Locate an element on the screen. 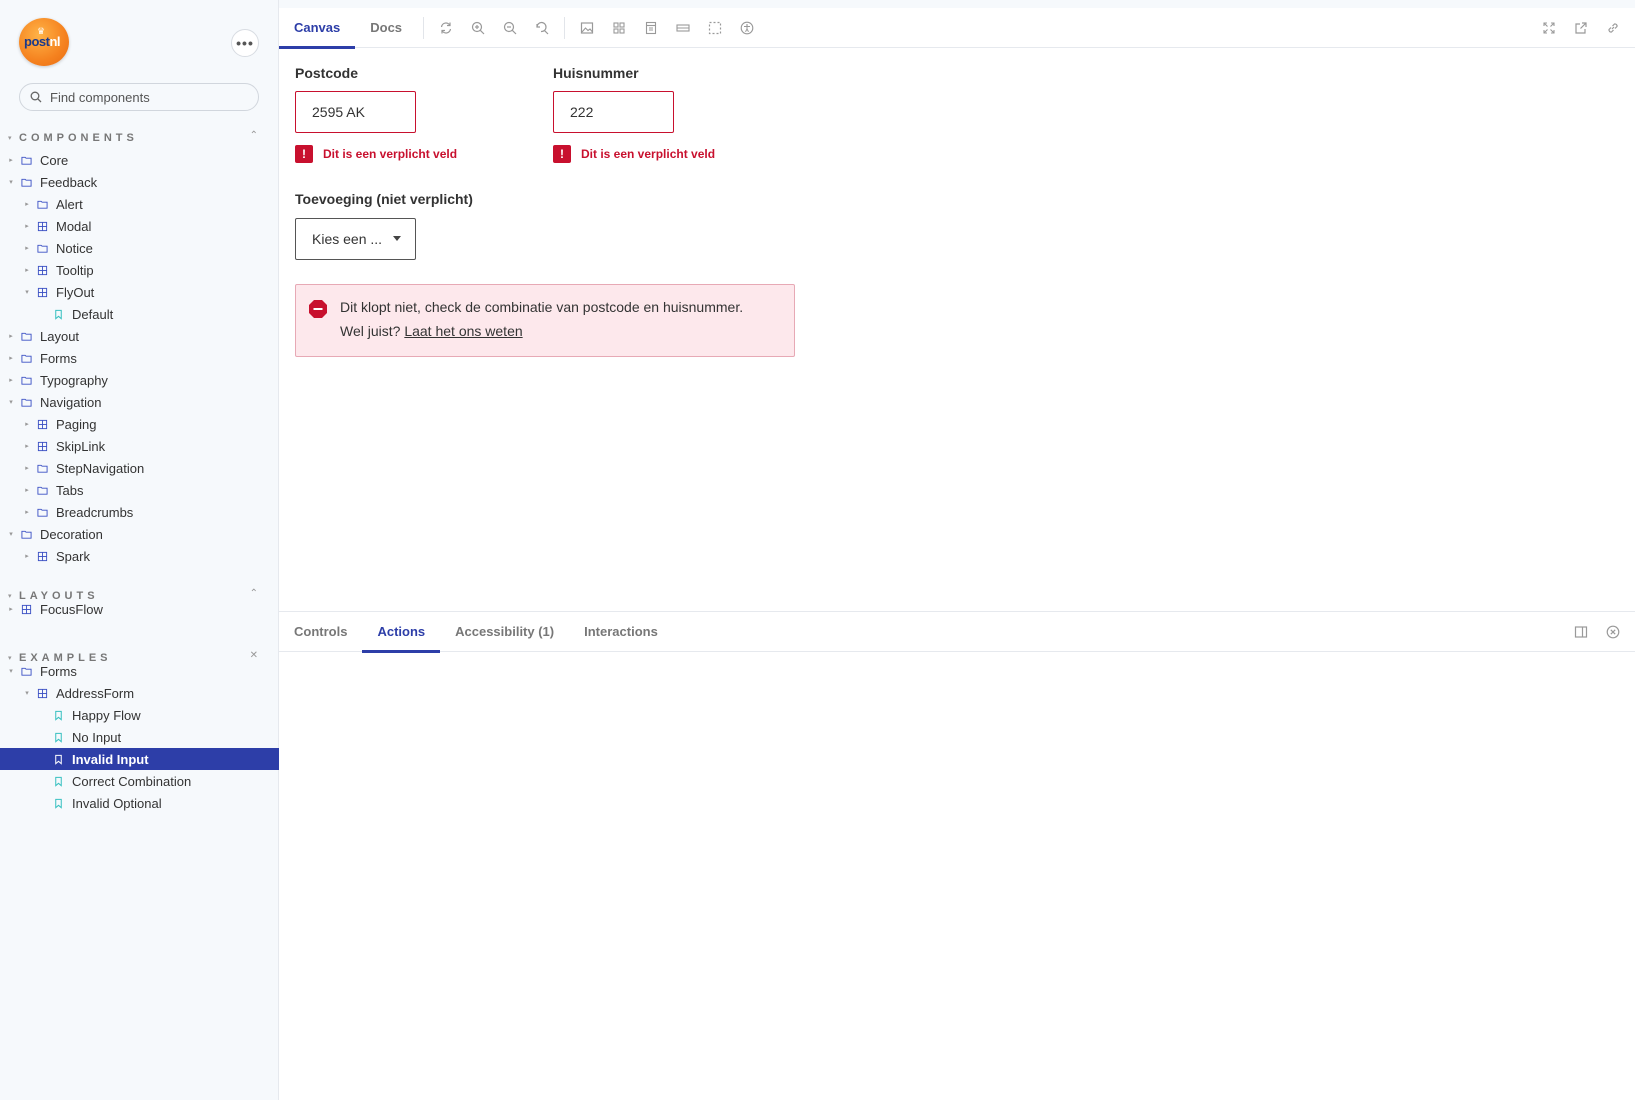 This screenshot has height=1100, width=1635. tree-item-skiplink: ▸ SkipLink is located at coordinates (139, 446).